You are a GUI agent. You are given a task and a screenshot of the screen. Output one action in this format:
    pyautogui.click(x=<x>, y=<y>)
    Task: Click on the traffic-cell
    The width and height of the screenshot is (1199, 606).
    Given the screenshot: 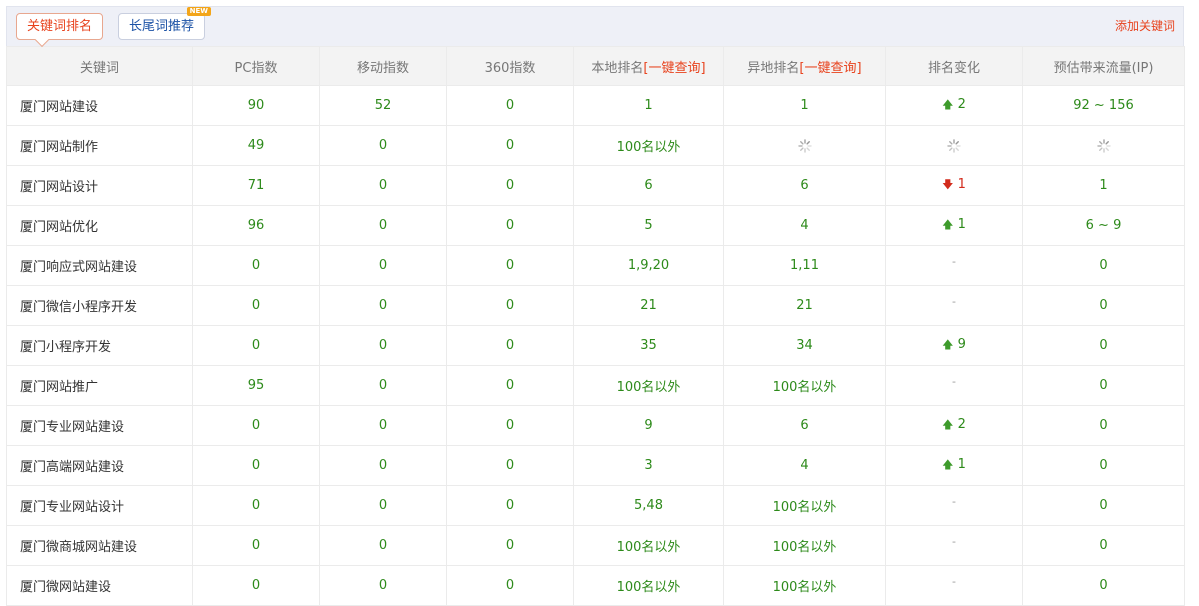 What is the action you would take?
    pyautogui.click(x=1103, y=145)
    